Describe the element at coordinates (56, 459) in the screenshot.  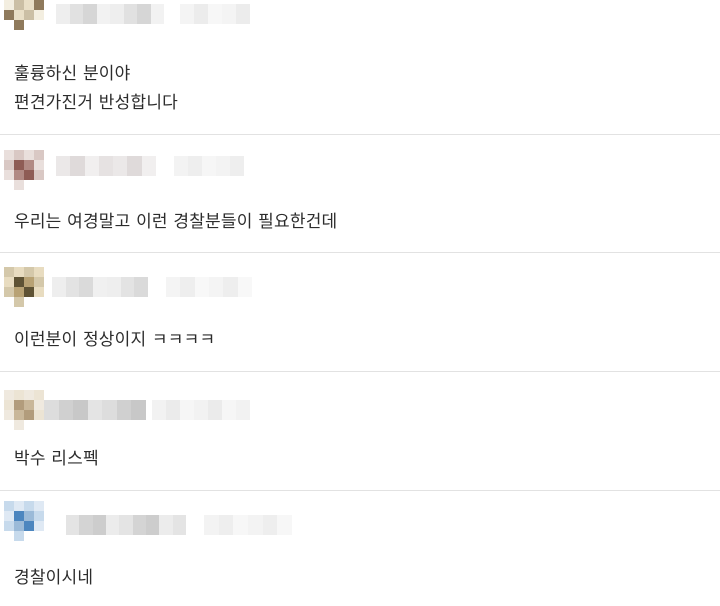
I see `comment-text-line: 박수 리스펙` at that location.